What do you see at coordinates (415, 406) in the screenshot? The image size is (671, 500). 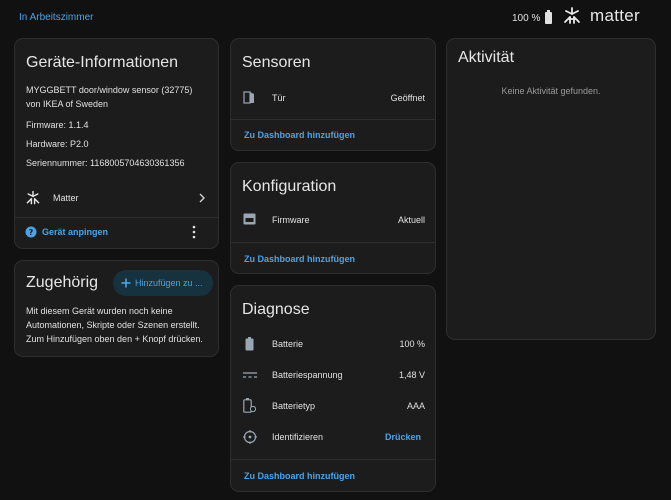 I see `diag-battery-type-value: AAA` at bounding box center [415, 406].